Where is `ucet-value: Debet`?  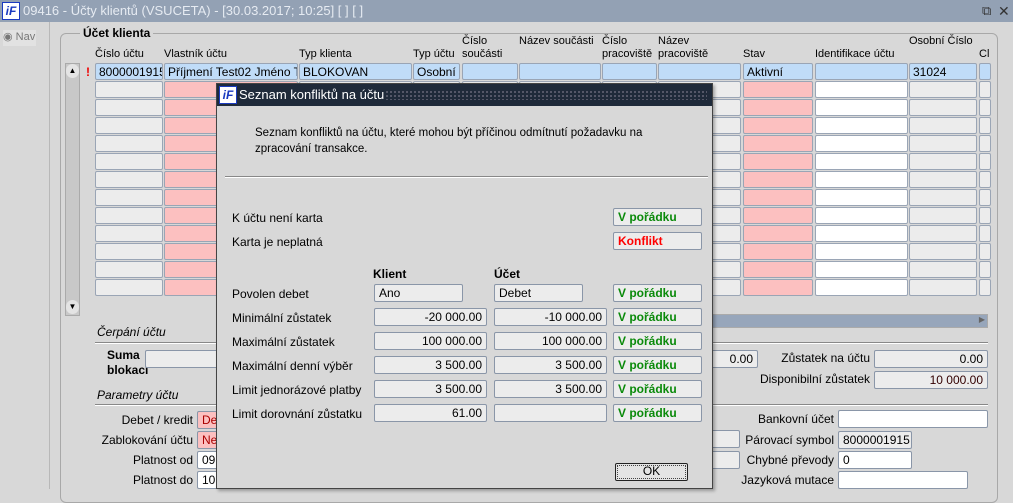
ucet-value: Debet is located at coordinates (538, 293).